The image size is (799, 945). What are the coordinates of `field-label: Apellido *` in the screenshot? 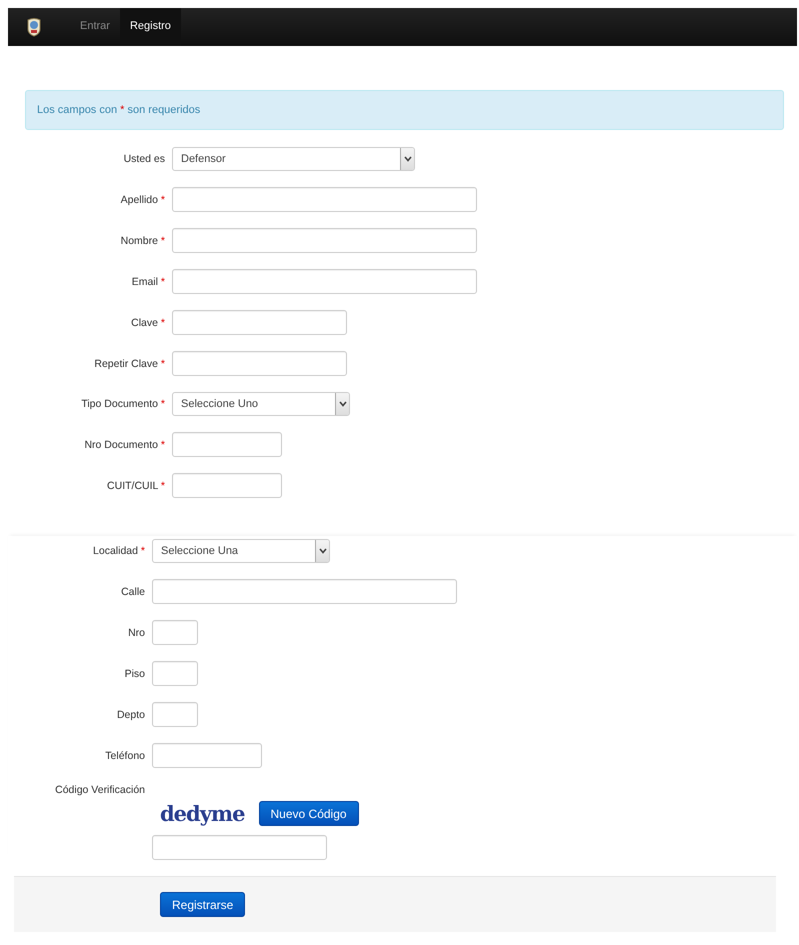 It's located at (142, 200).